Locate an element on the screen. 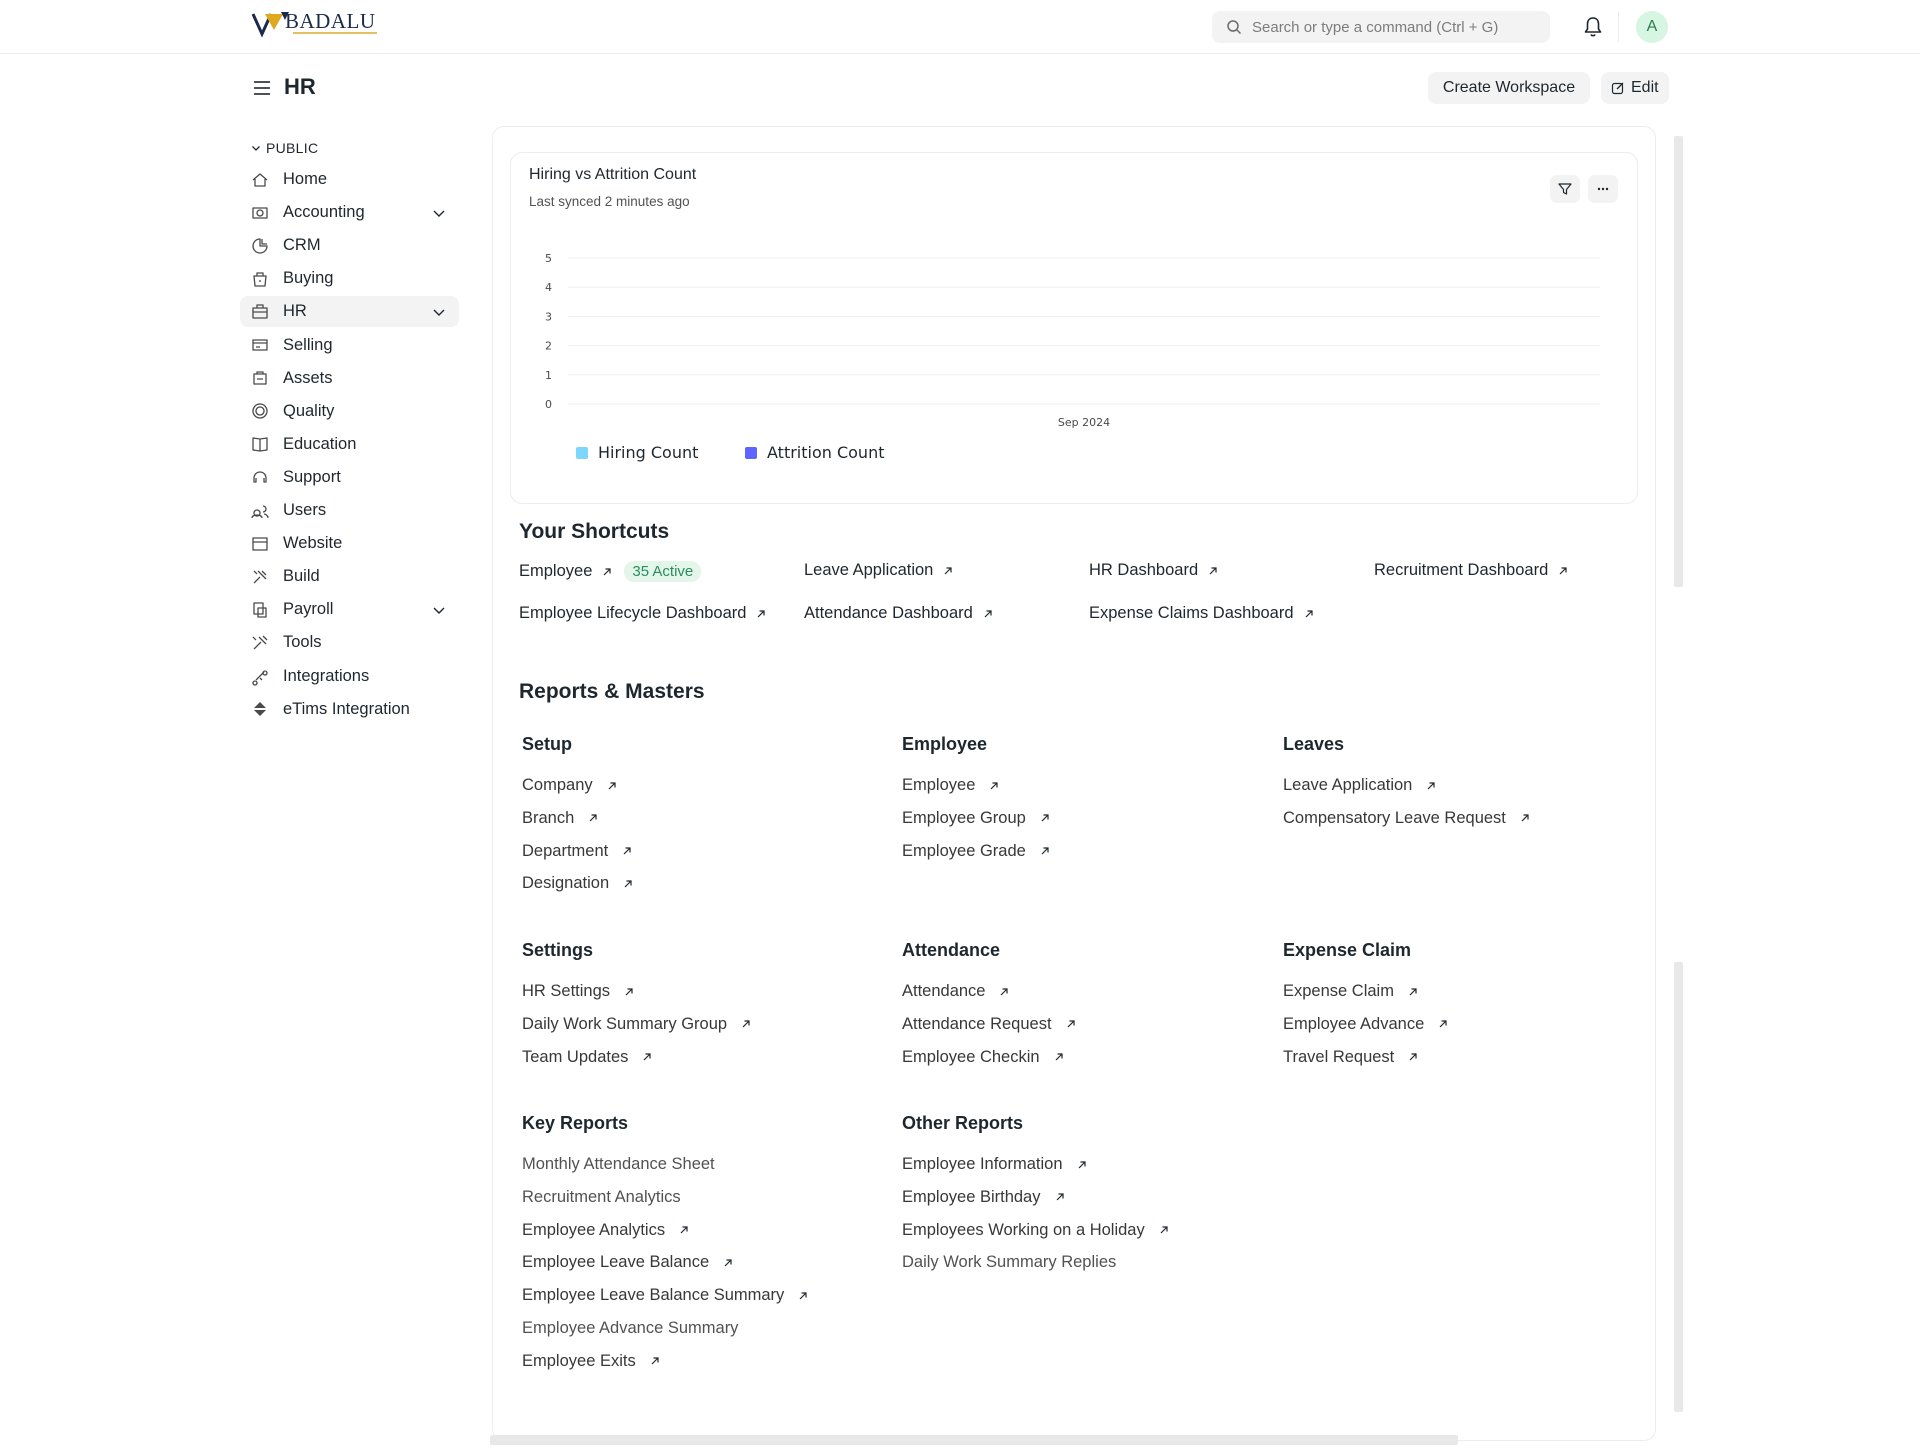 Image resolution: width=1920 pixels, height=1453 pixels. edit-button: Edit is located at coordinates (1635, 88).